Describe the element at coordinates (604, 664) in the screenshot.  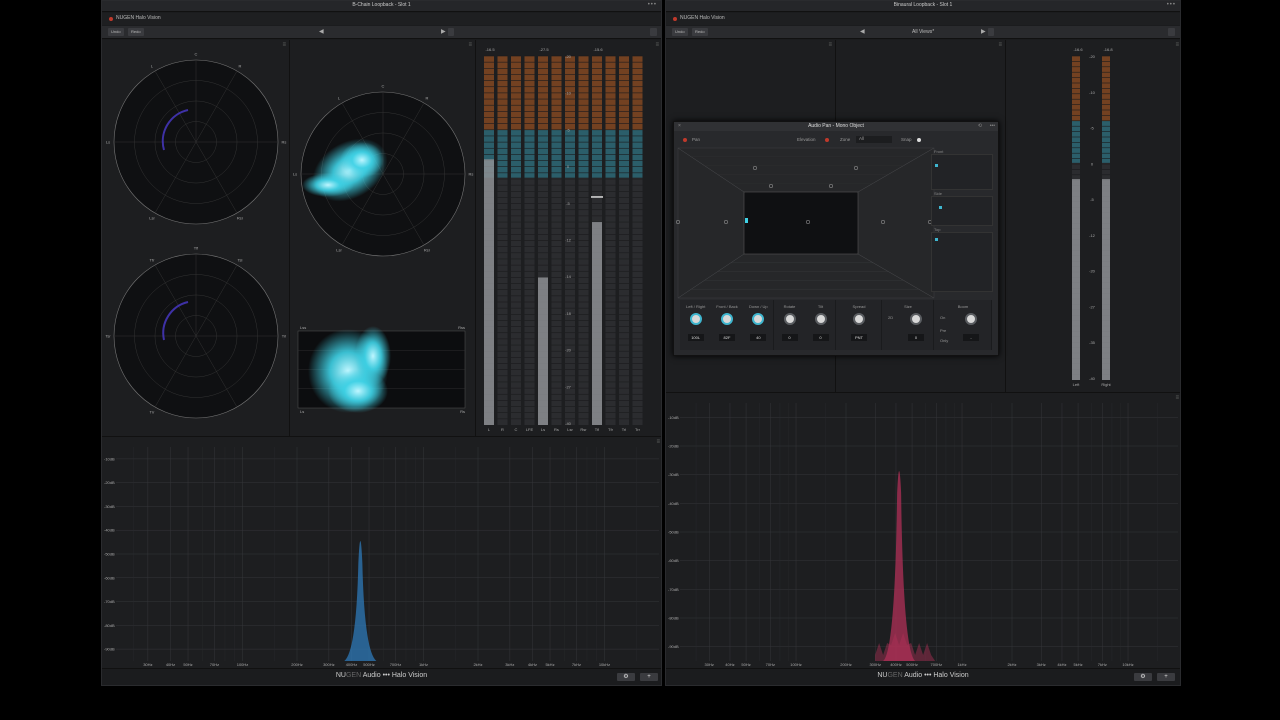
I see `spectrum-freq-label: 10kHz` at that location.